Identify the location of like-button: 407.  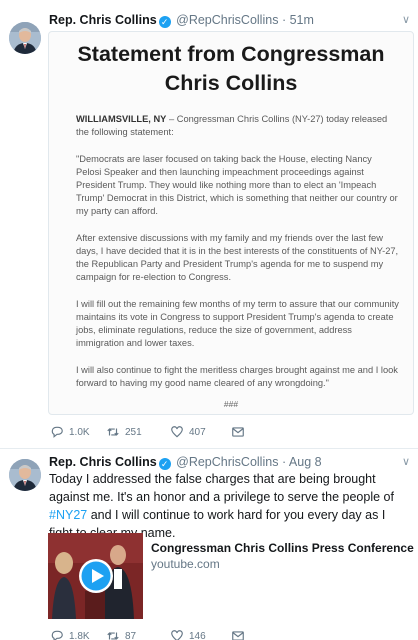
(188, 432).